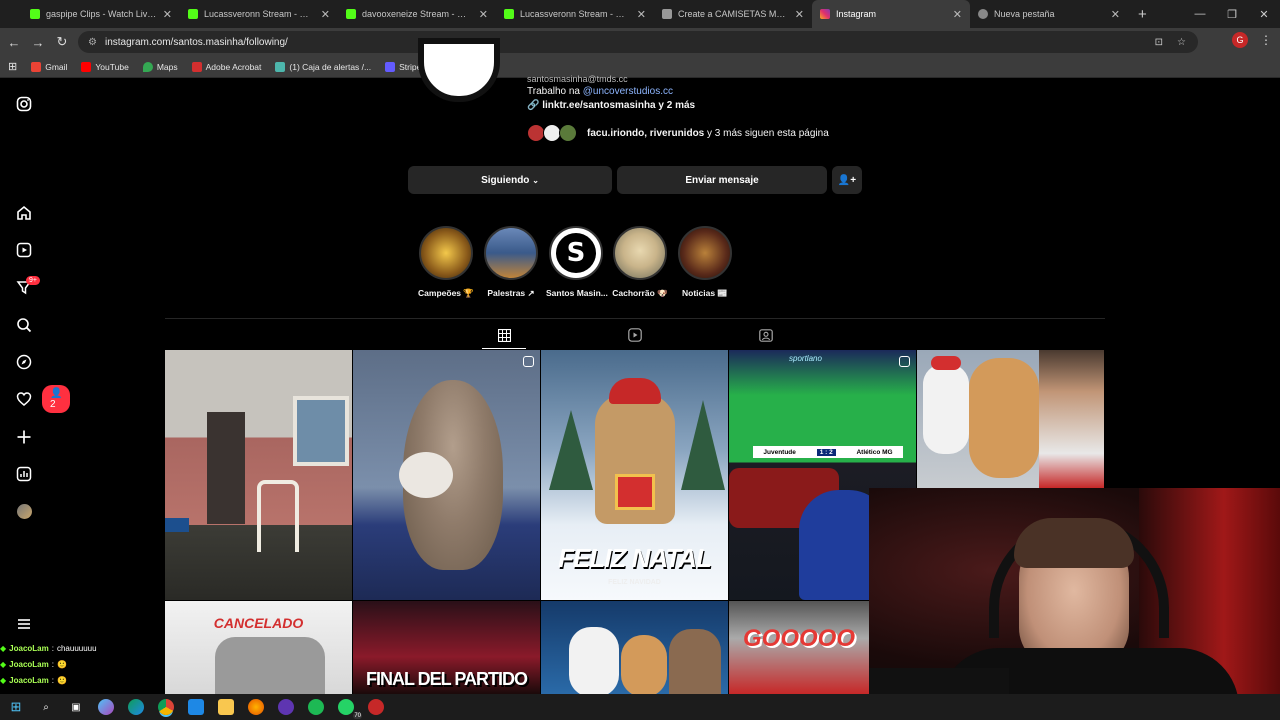 The image size is (1280, 720). What do you see at coordinates (1049, 14) in the screenshot?
I see `browser-tab: Nueva pestaña ✕` at bounding box center [1049, 14].